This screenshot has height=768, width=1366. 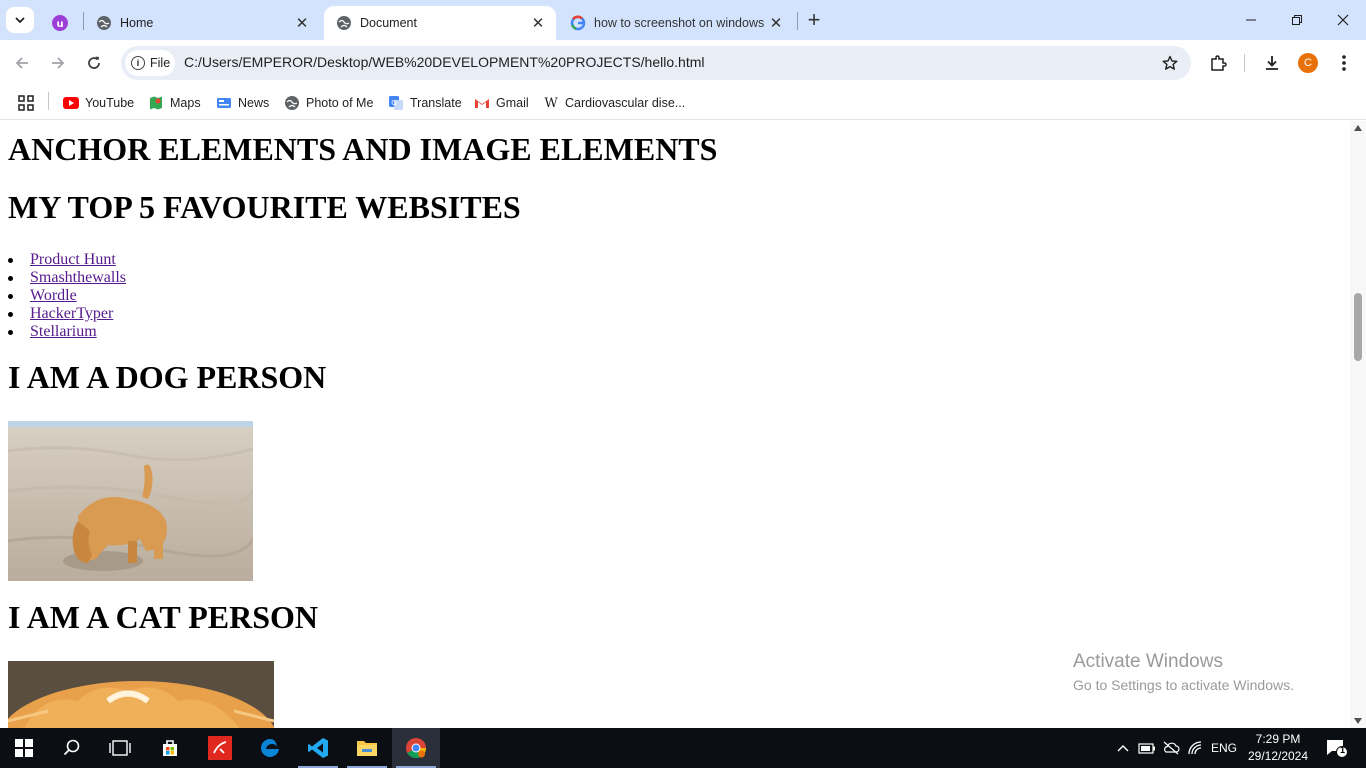 What do you see at coordinates (1224, 748) in the screenshot?
I see `input-language: ENG` at bounding box center [1224, 748].